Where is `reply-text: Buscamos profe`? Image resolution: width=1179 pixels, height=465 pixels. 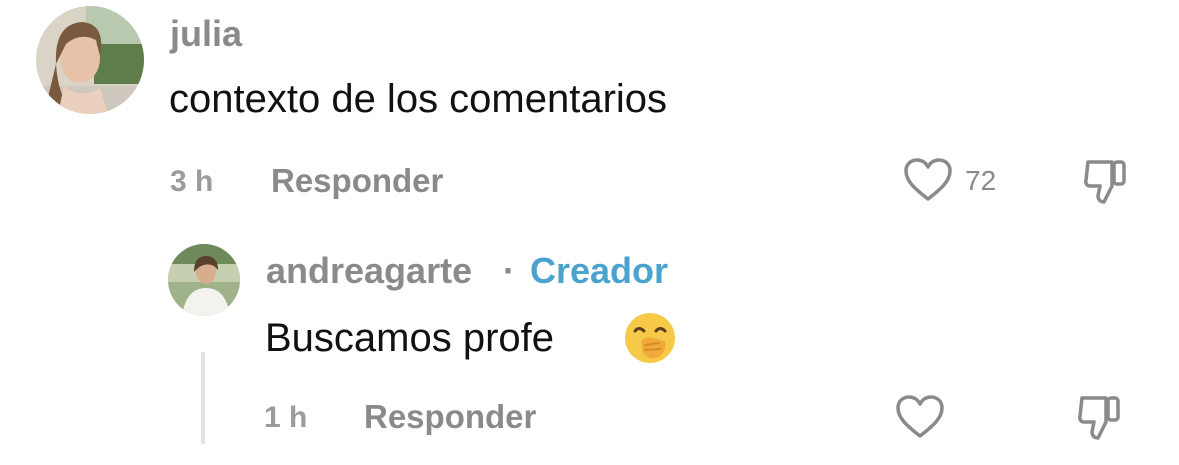 reply-text: Buscamos profe is located at coordinates (410, 338).